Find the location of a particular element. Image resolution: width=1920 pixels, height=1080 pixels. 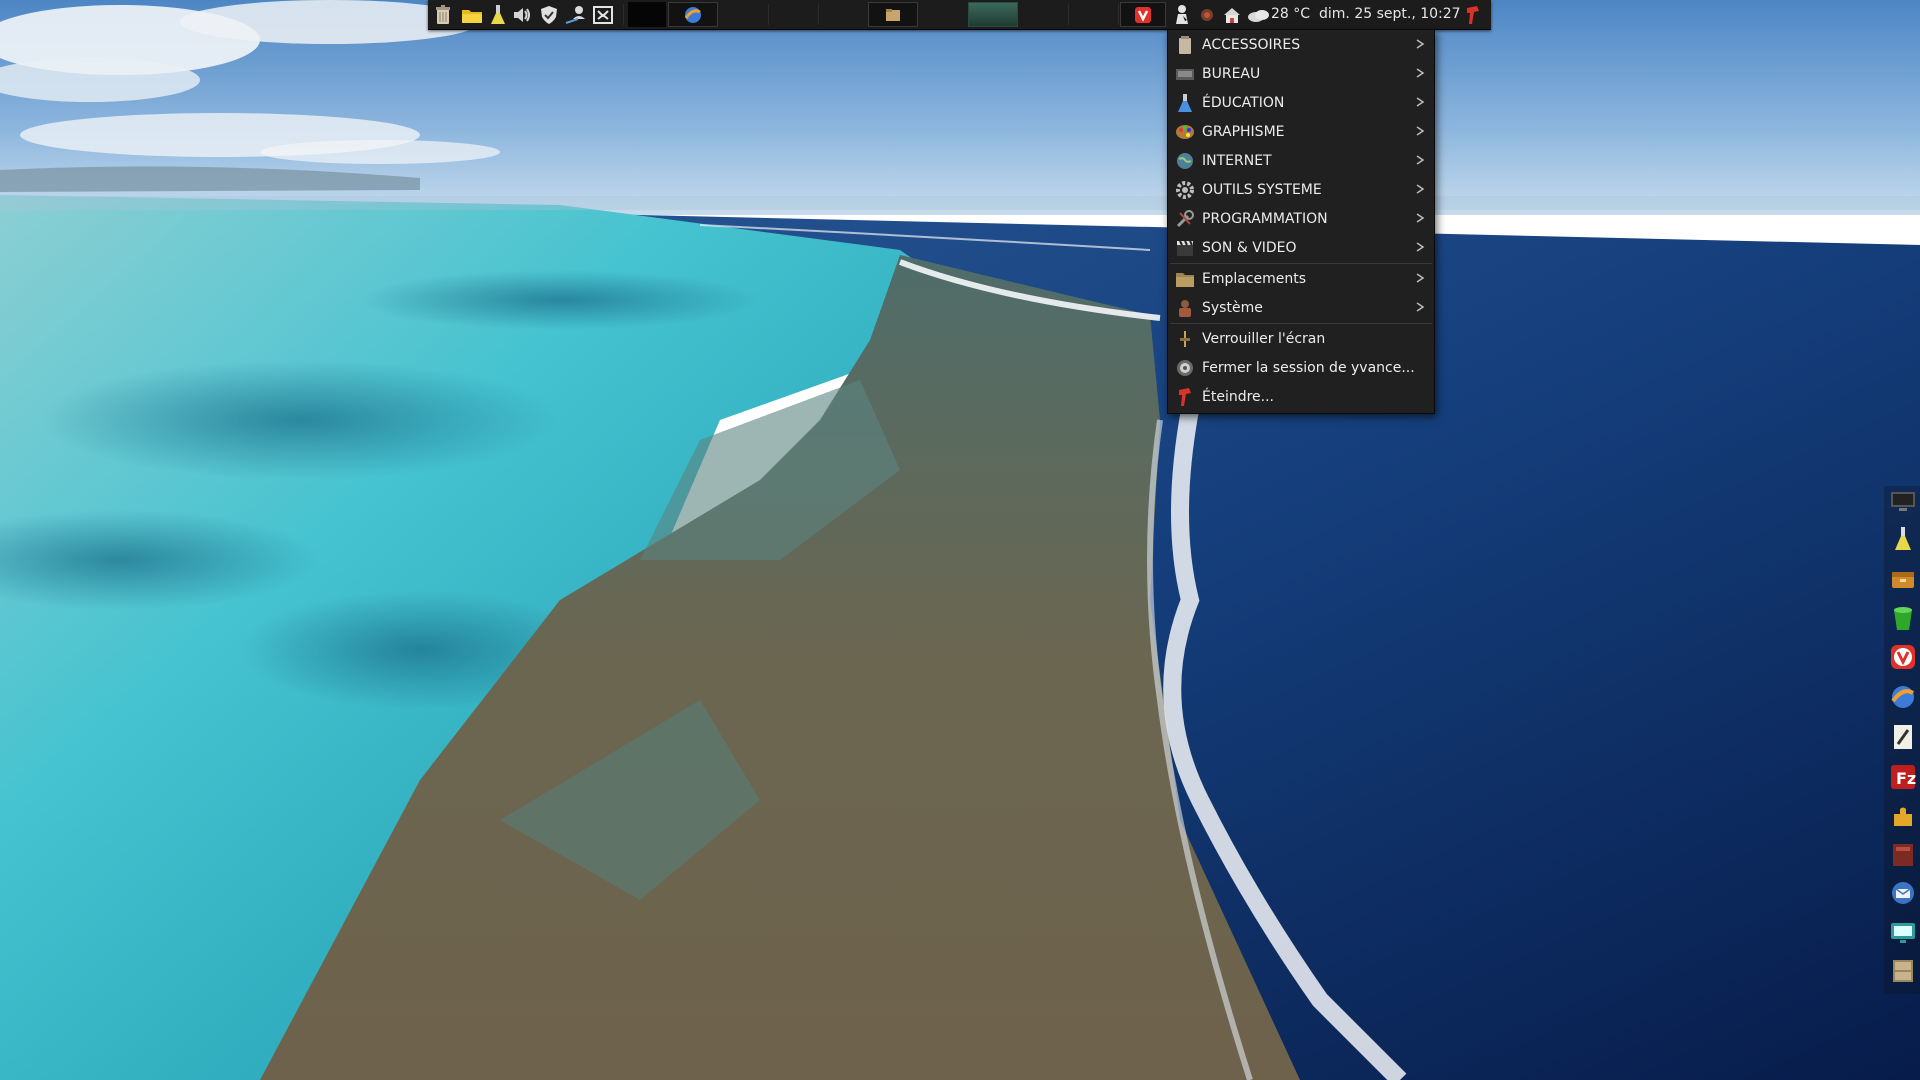

menu-item-internet: INTERNET is located at coordinates (1301, 160).